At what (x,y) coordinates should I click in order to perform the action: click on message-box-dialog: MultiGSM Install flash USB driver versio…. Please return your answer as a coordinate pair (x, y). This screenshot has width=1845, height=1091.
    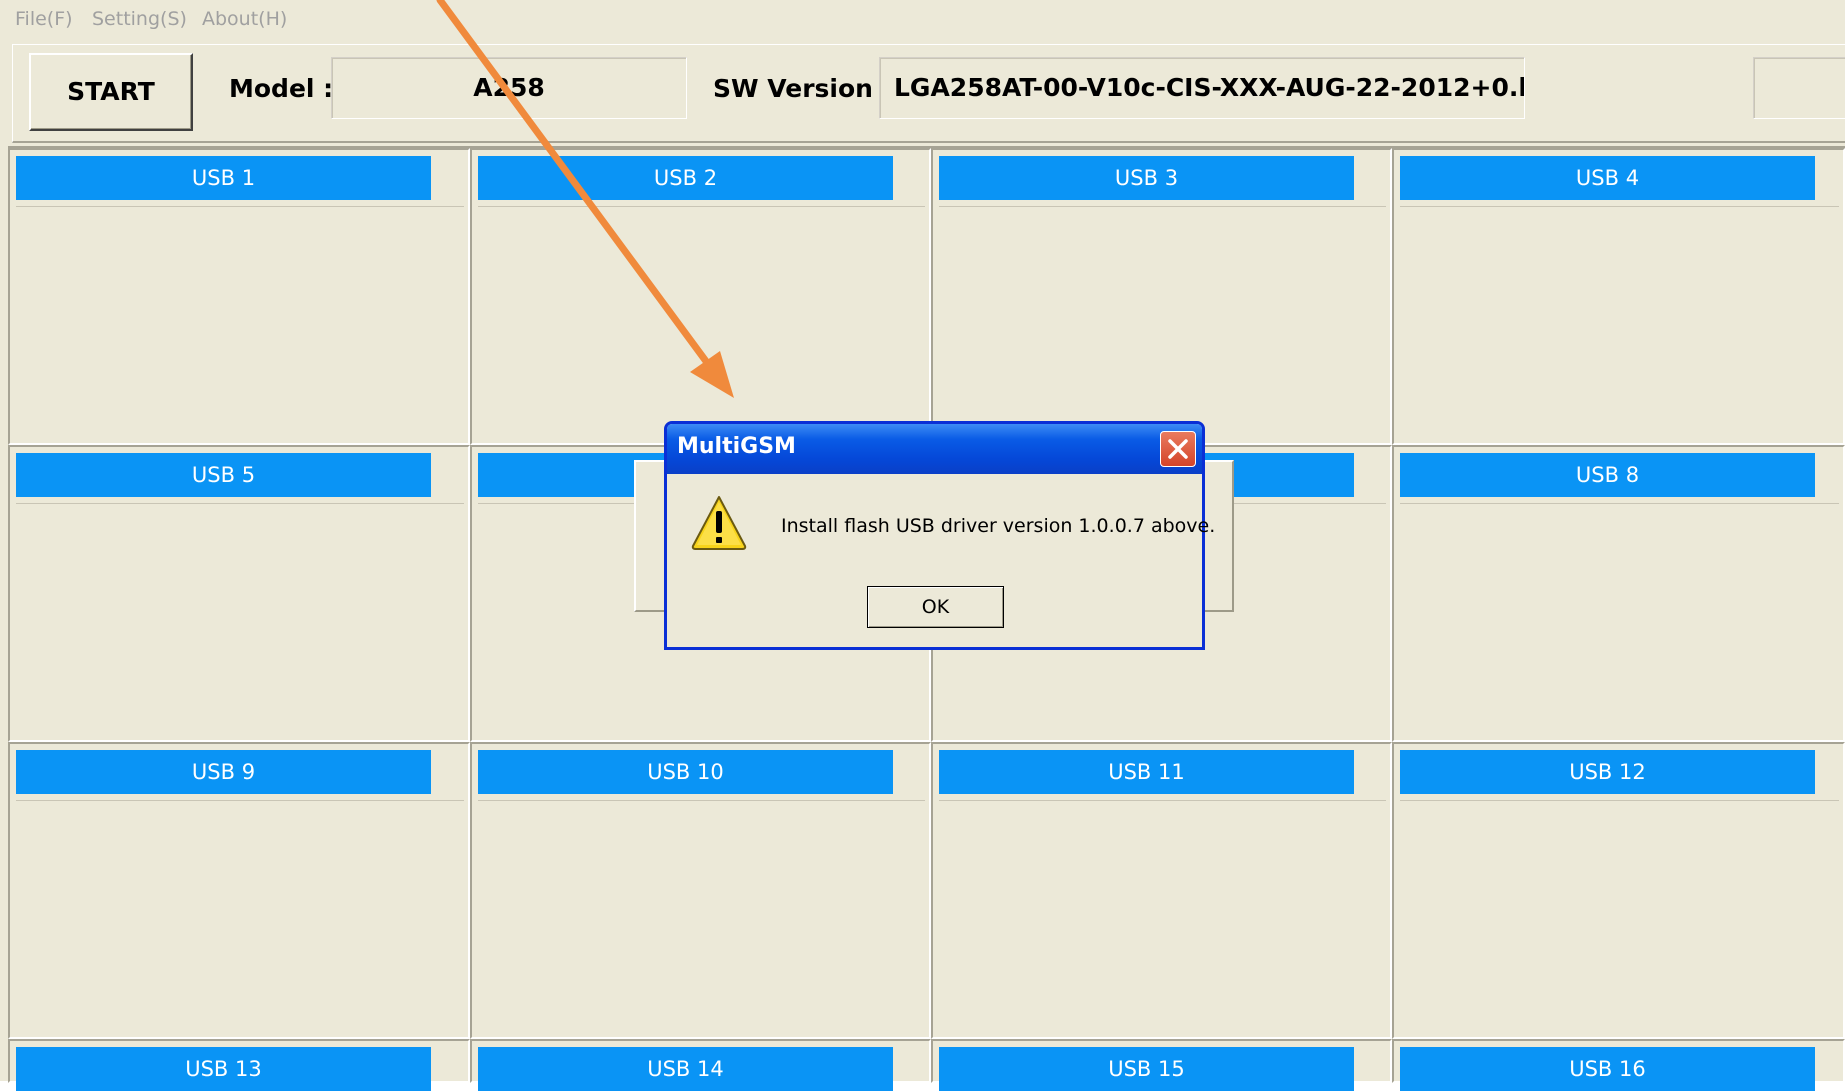
    Looking at the image, I should click on (939, 535).